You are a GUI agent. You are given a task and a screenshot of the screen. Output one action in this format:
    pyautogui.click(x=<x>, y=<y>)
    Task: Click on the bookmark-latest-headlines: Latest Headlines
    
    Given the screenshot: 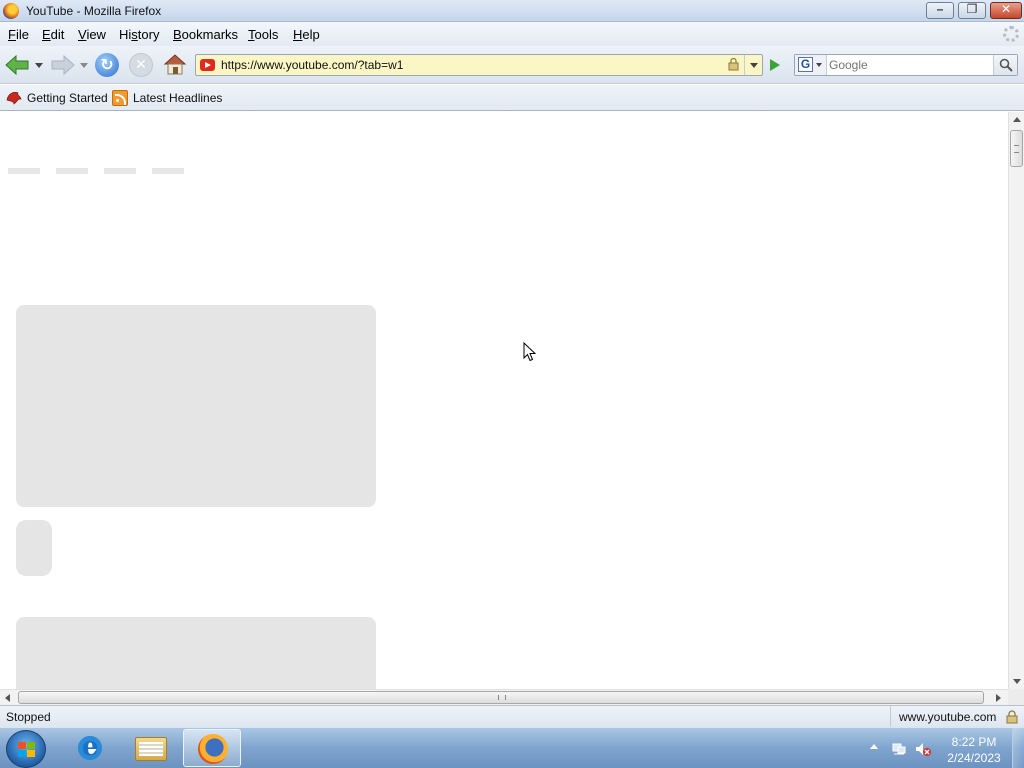 What is the action you would take?
    pyautogui.click(x=167, y=98)
    